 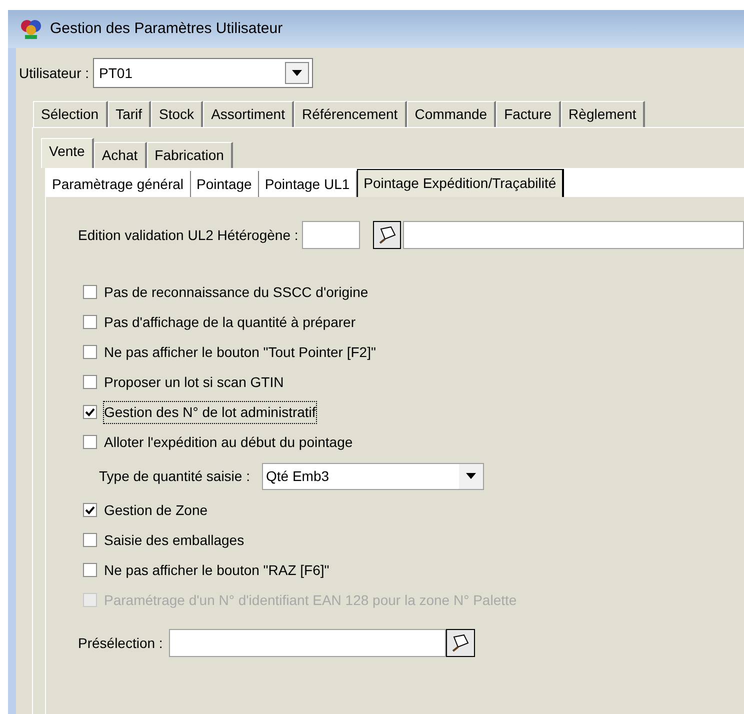 I want to click on window-title: Gestion des Paramètres Utilisateur, so click(x=166, y=28).